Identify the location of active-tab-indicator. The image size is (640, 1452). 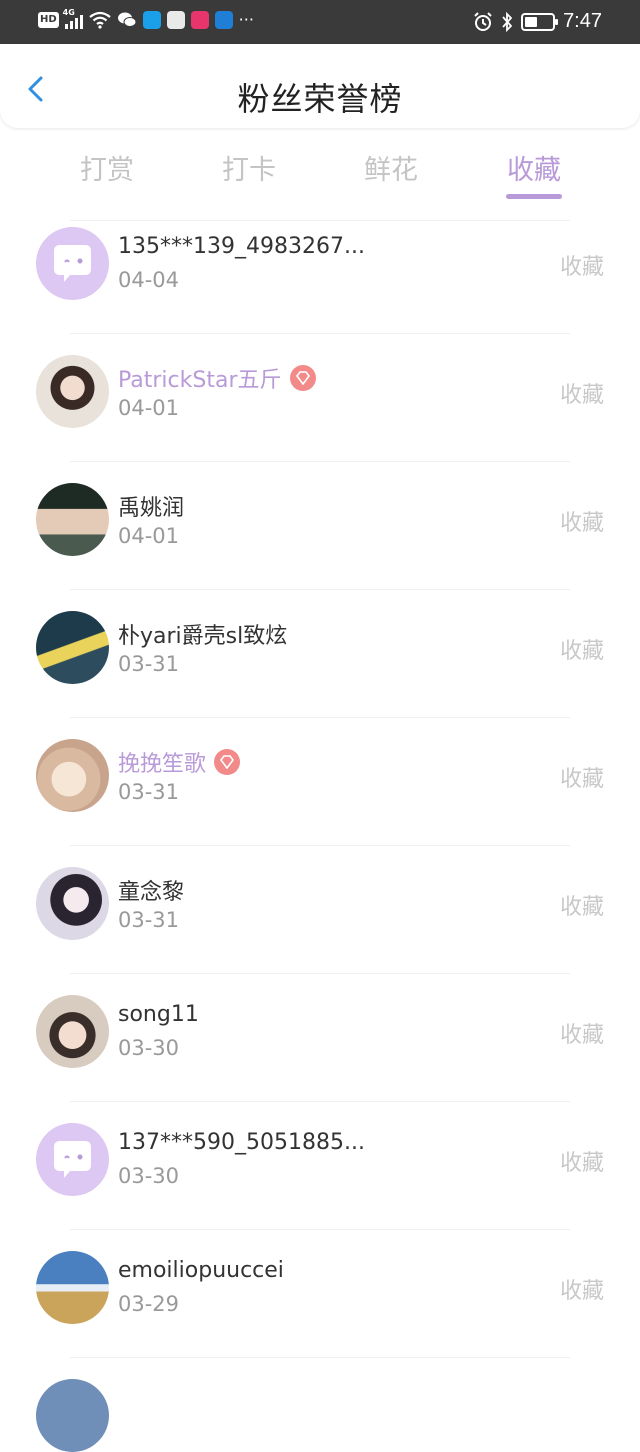
(534, 196).